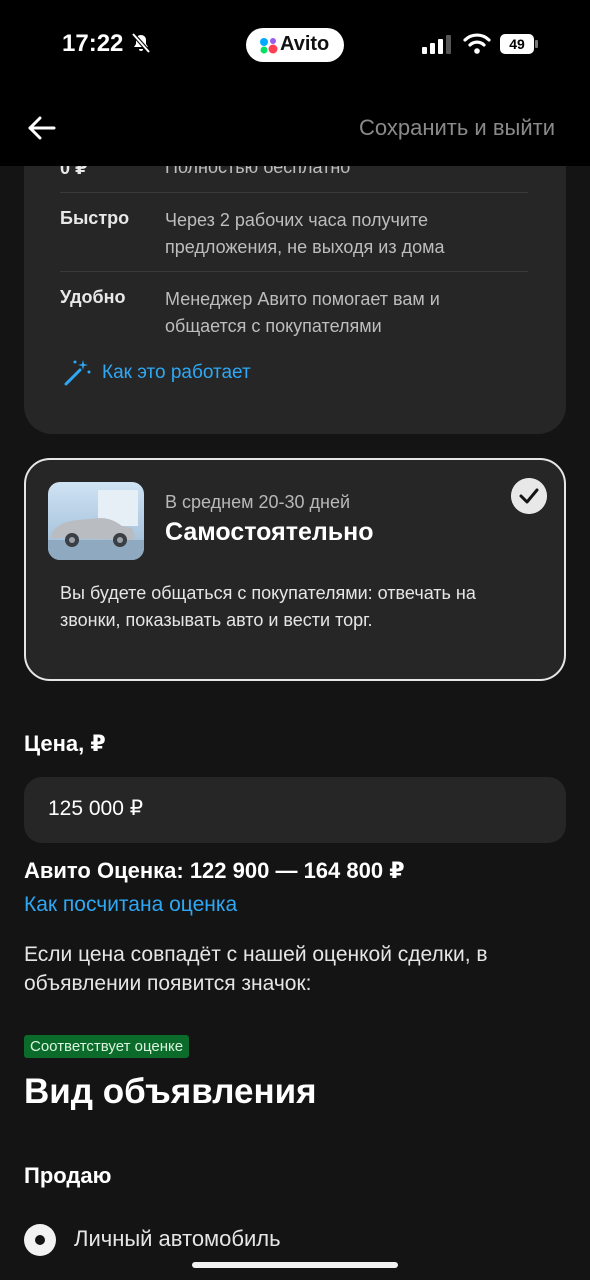 This screenshot has width=590, height=1280. I want to click on option-title: Самостоятельно, so click(269, 532).